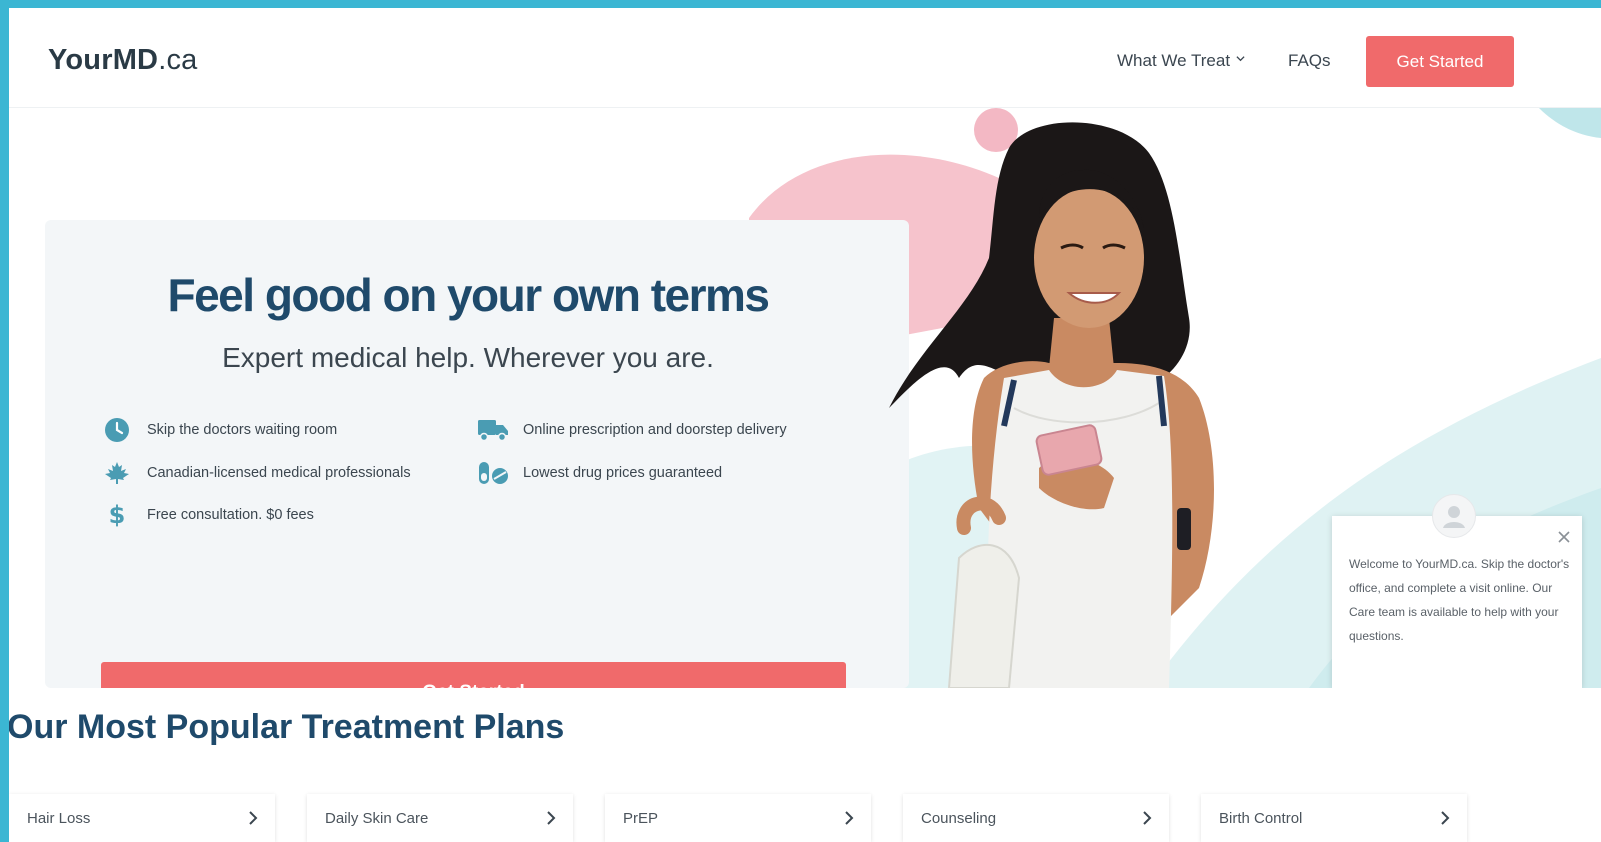 The image size is (1601, 842). Describe the element at coordinates (1261, 818) in the screenshot. I see `plan-label: Birth Control` at that location.